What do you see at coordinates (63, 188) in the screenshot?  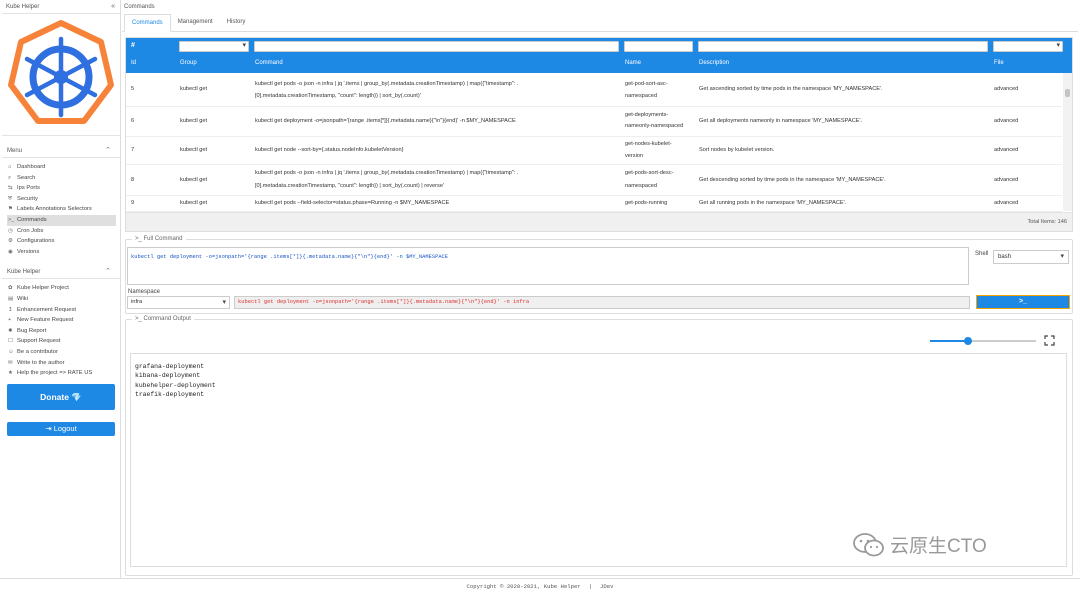 I see `sidebar-item-ips-ports: ⇆ Ips Ports` at bounding box center [63, 188].